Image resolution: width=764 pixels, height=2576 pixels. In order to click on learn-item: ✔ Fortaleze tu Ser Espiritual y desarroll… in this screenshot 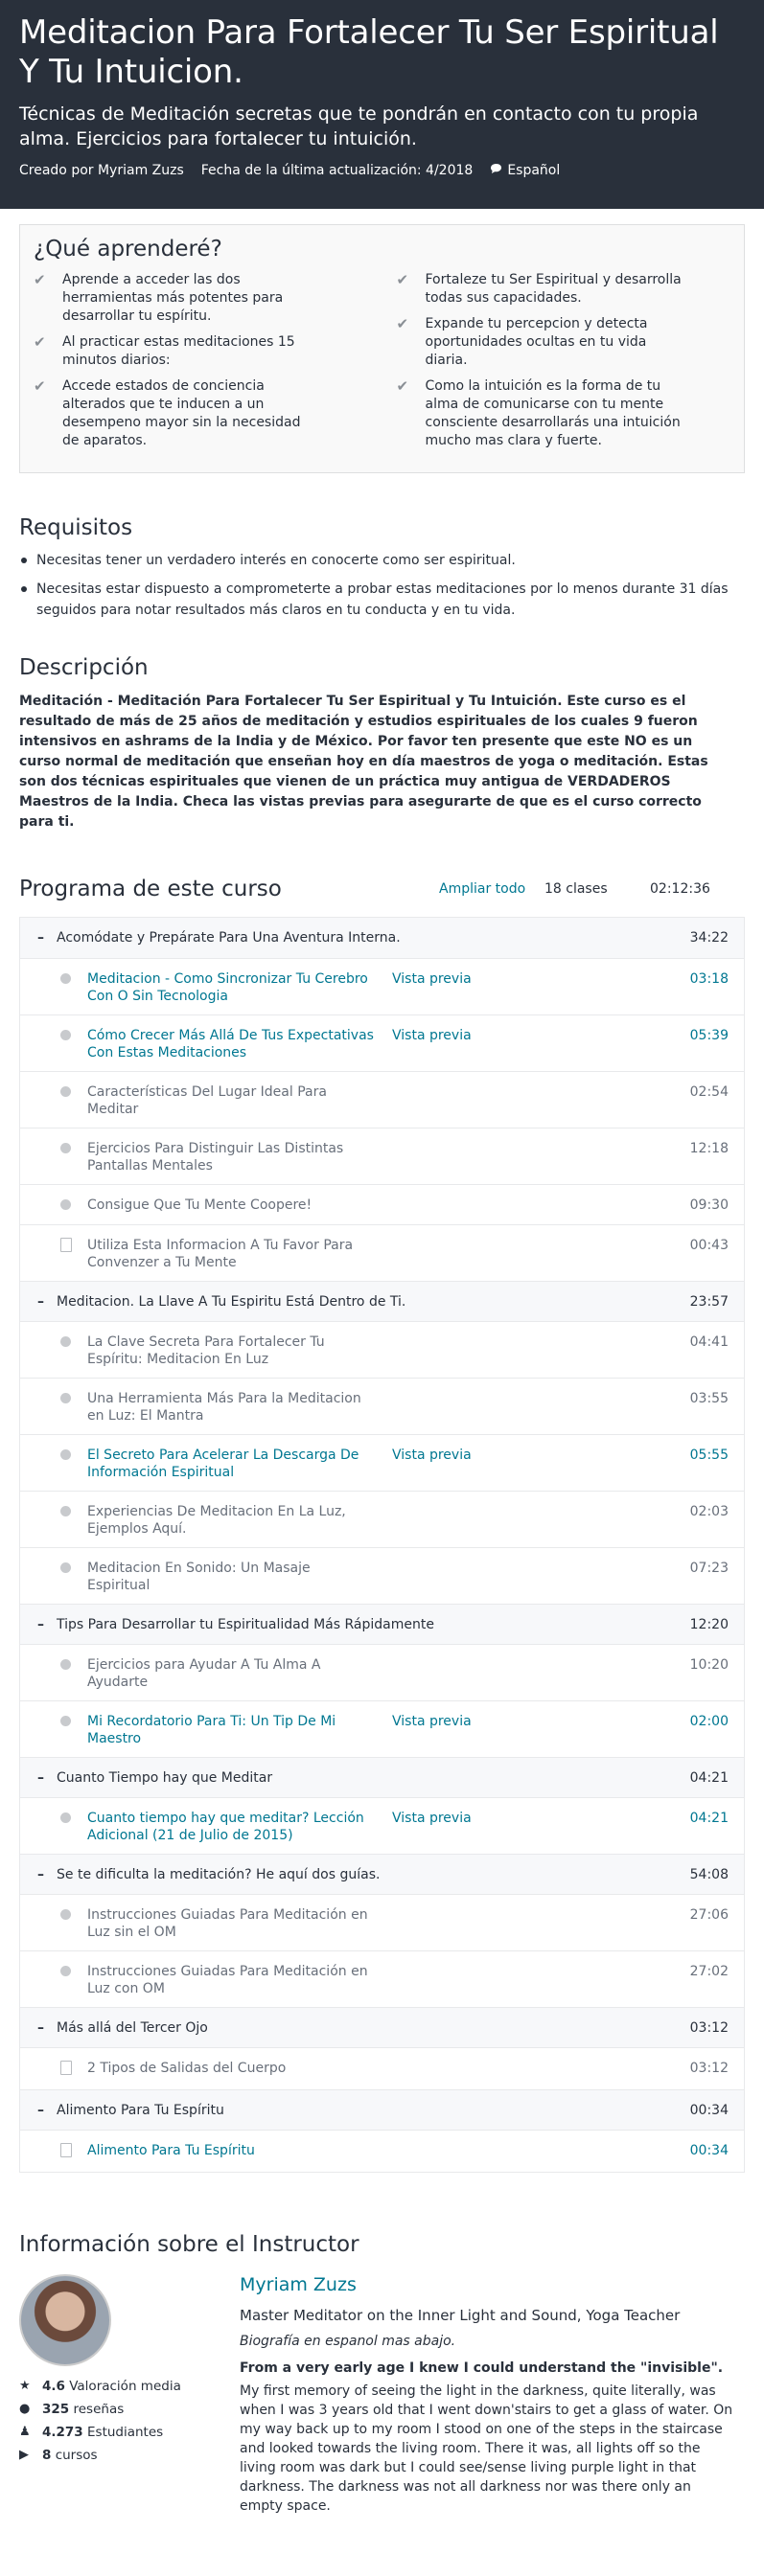, I will do `click(539, 288)`.